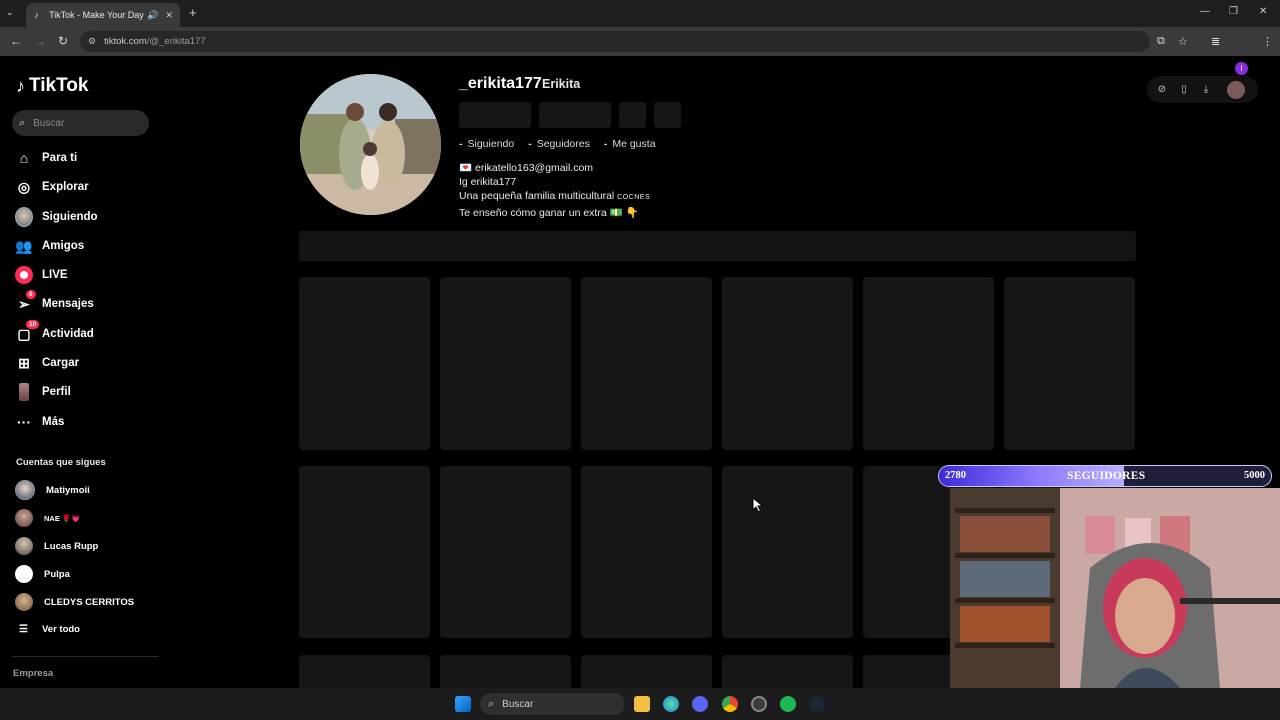 Image resolution: width=1280 pixels, height=720 pixels. I want to click on back-icon: ←, so click(16, 41).